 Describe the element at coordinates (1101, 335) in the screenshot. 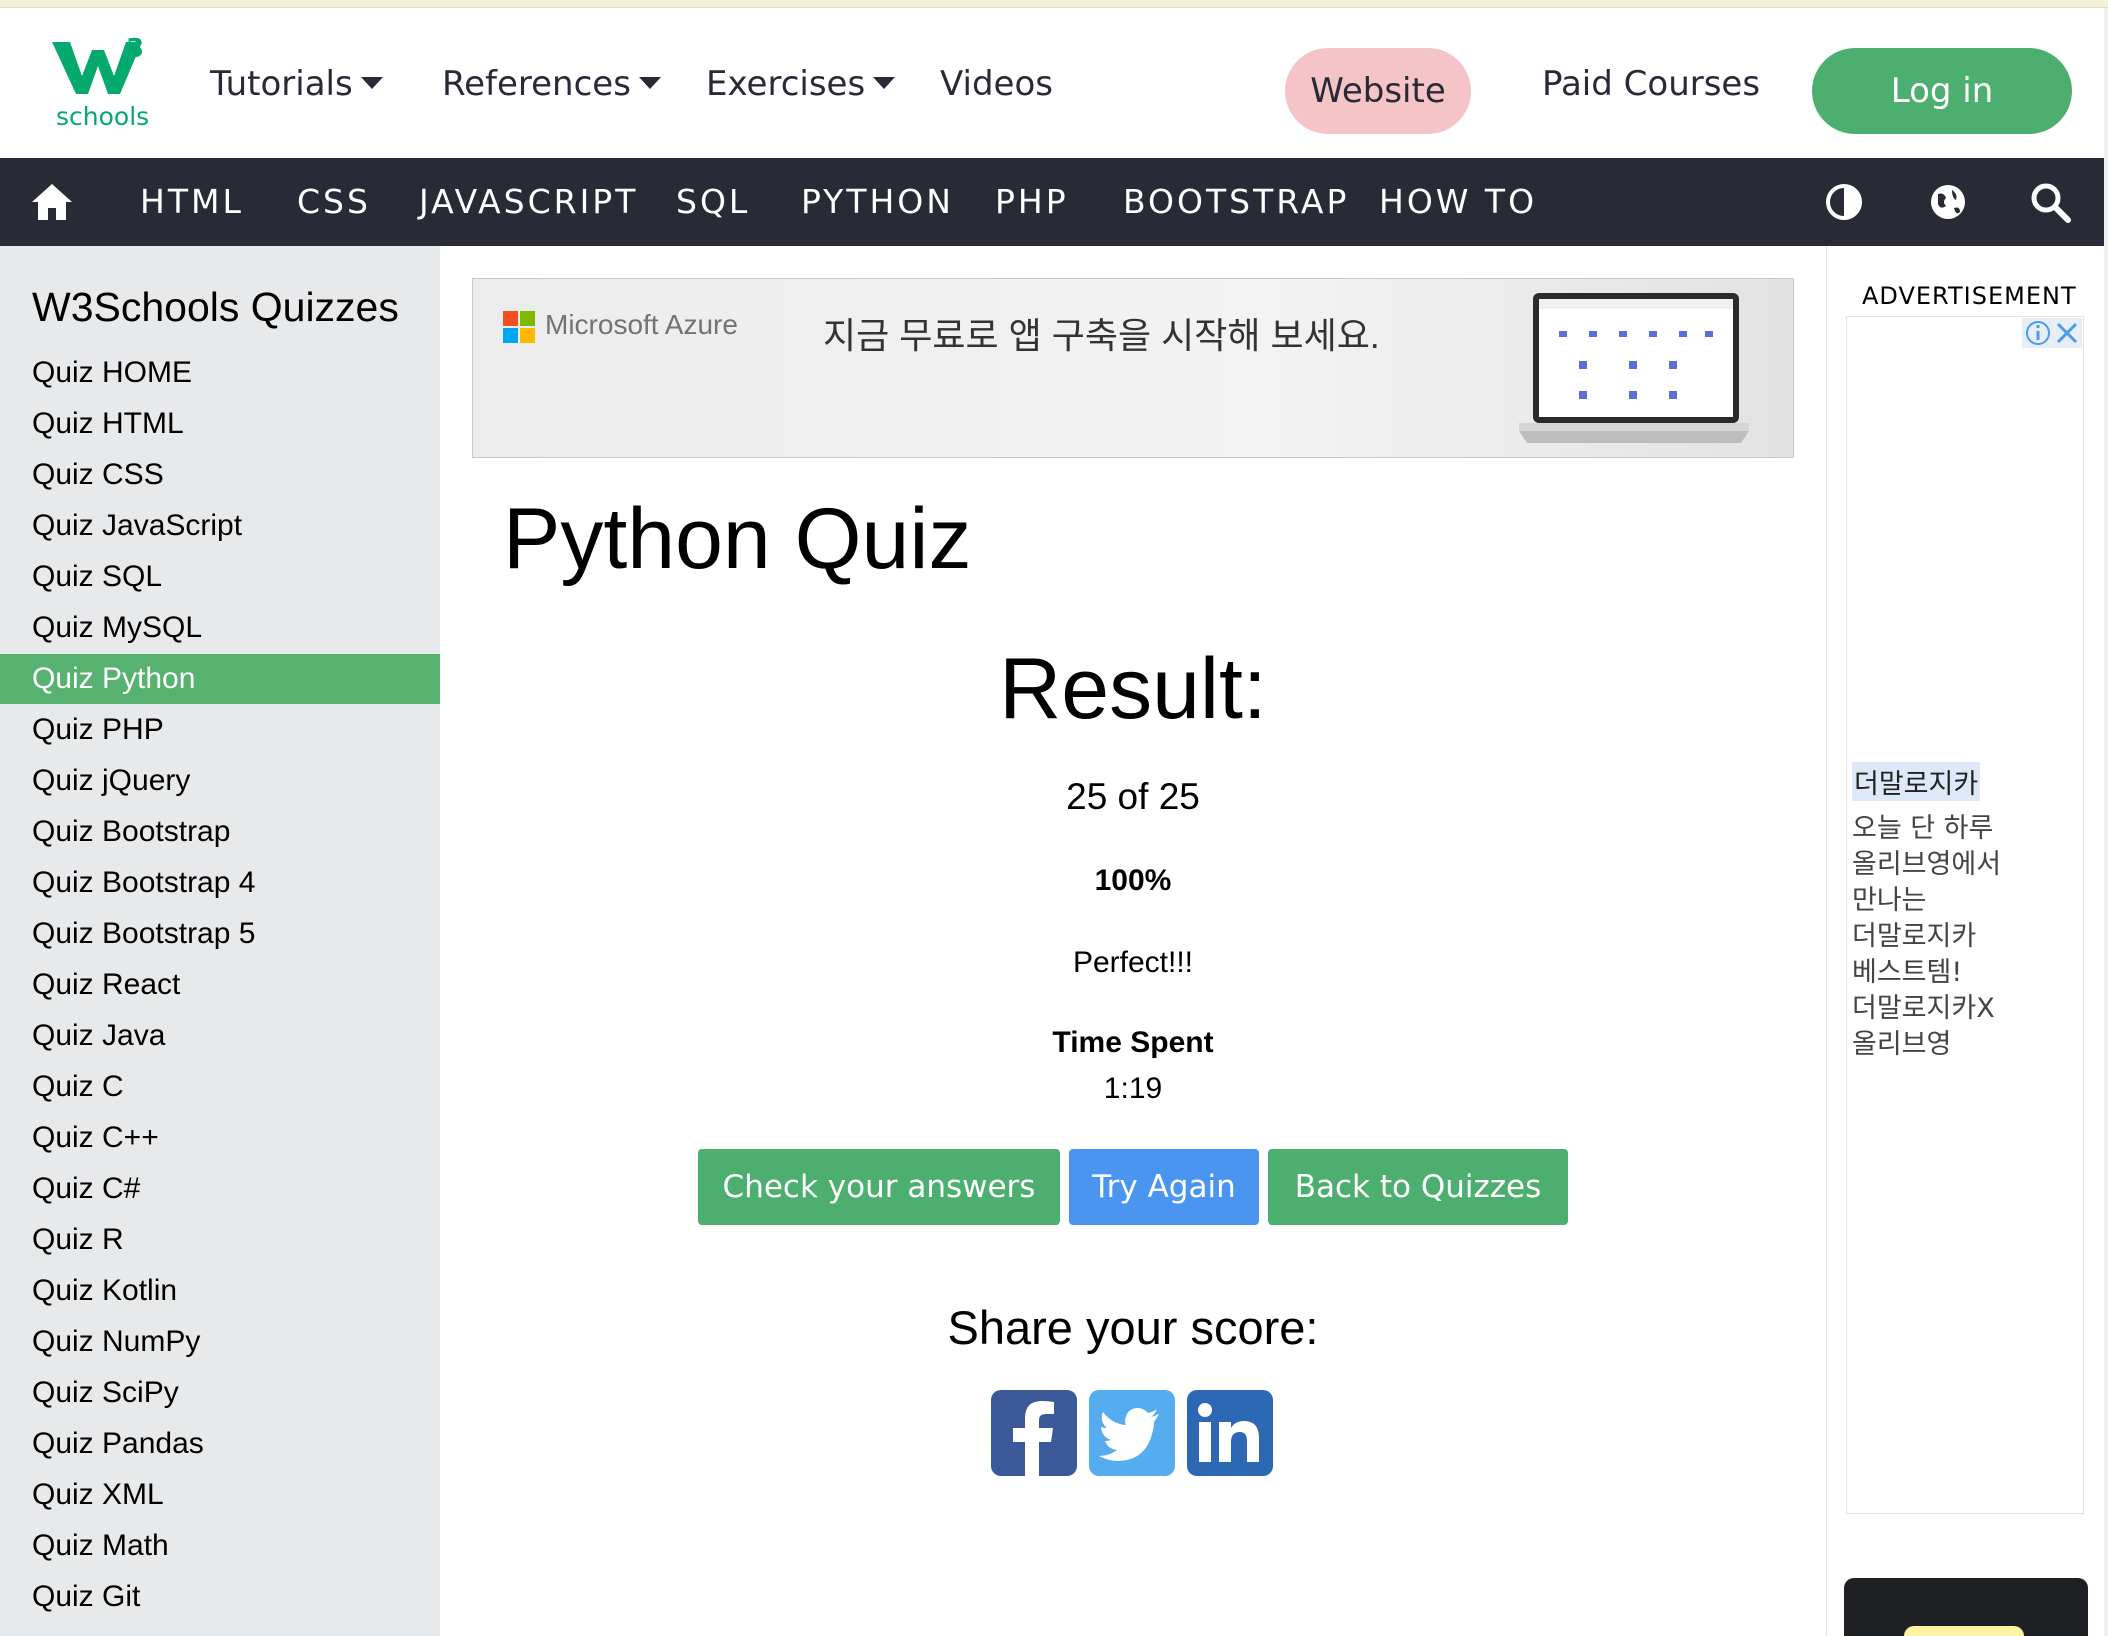

I see `ad-banner-headline: 지금 무료로 앱 구축을 시작해 보세요.` at that location.